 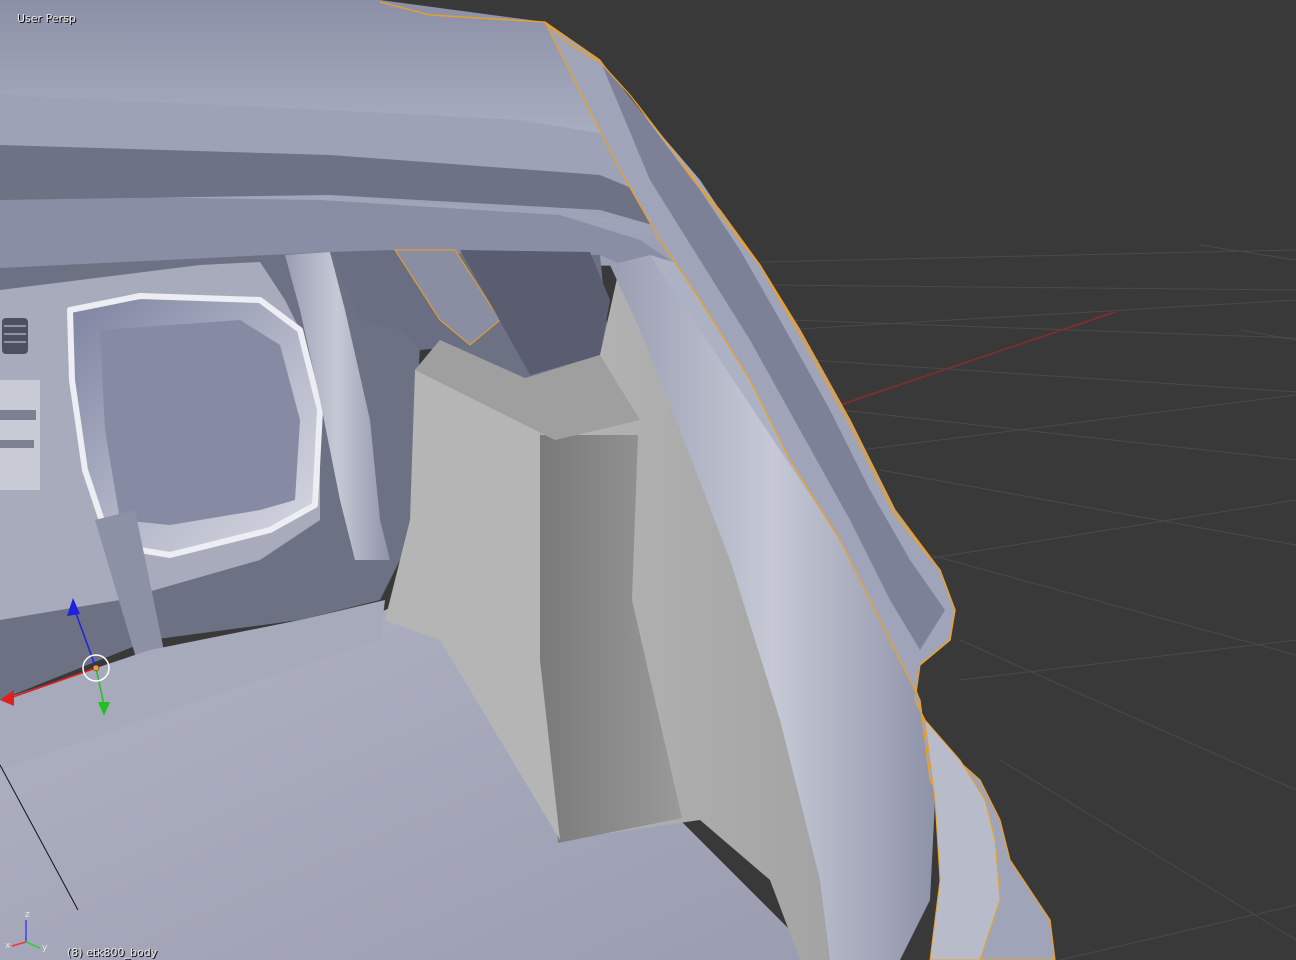 What do you see at coordinates (977, 358) in the screenshot?
I see `x-axis-line` at bounding box center [977, 358].